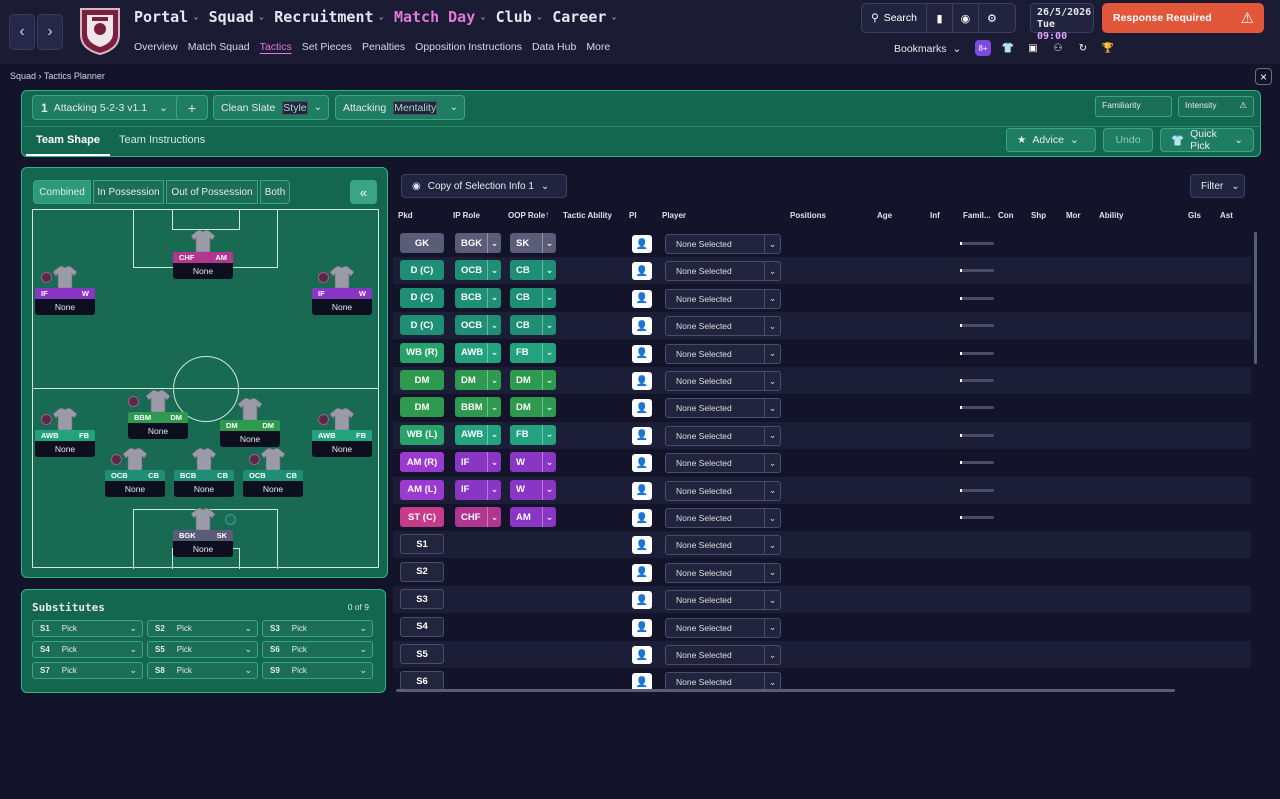 The width and height of the screenshot is (1280, 799). What do you see at coordinates (478, 407) in the screenshot?
I see `ip-role-dropdown: BBM ⌄` at bounding box center [478, 407].